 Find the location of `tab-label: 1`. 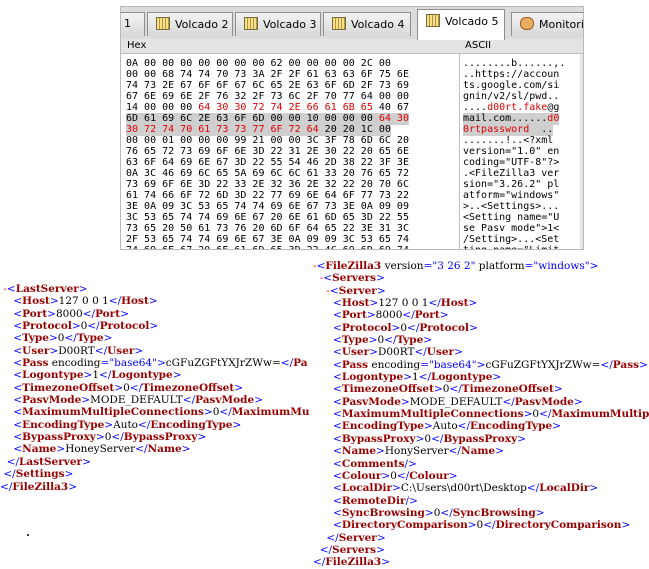

tab-label: 1 is located at coordinates (127, 23).